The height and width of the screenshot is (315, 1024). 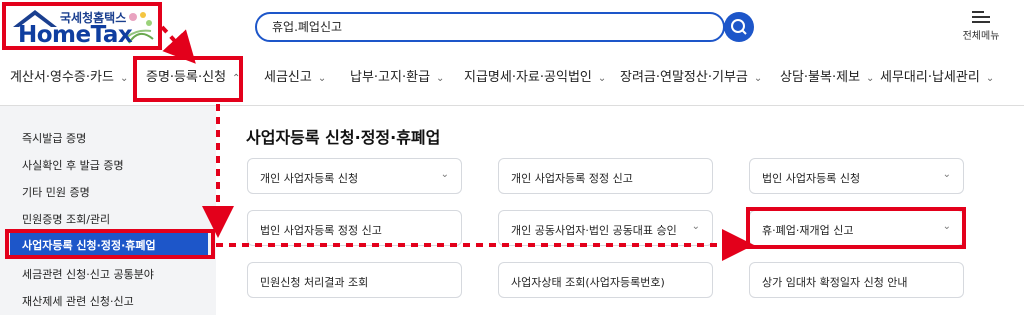 I want to click on arrow-logo-to-nav, so click(x=178, y=44).